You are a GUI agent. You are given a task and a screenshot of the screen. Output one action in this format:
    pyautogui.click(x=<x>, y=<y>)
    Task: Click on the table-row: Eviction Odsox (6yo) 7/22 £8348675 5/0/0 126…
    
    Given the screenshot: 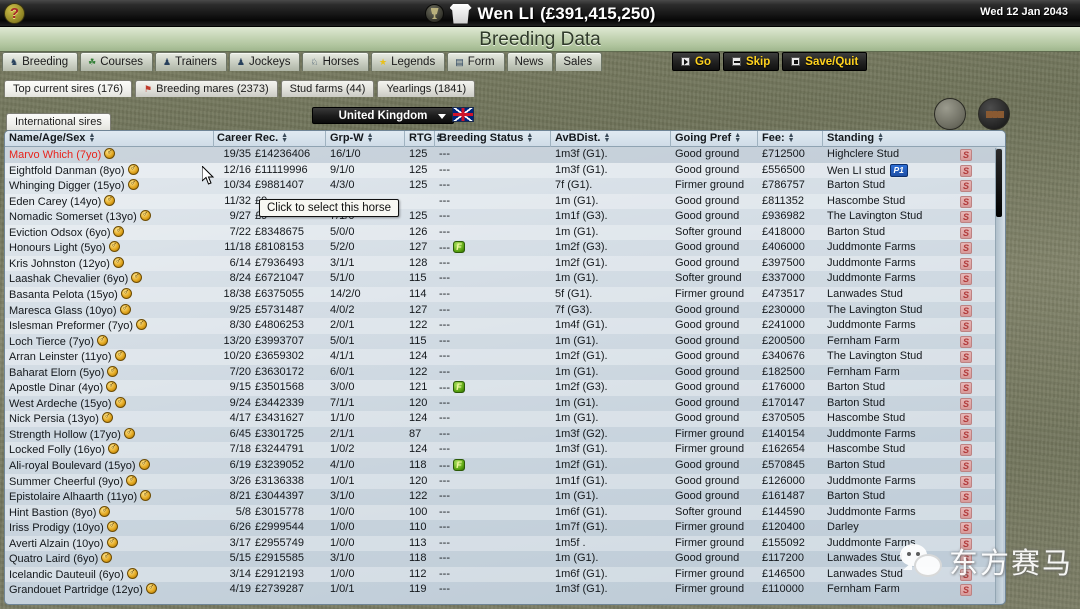 What is the action you would take?
    pyautogui.click(x=501, y=232)
    